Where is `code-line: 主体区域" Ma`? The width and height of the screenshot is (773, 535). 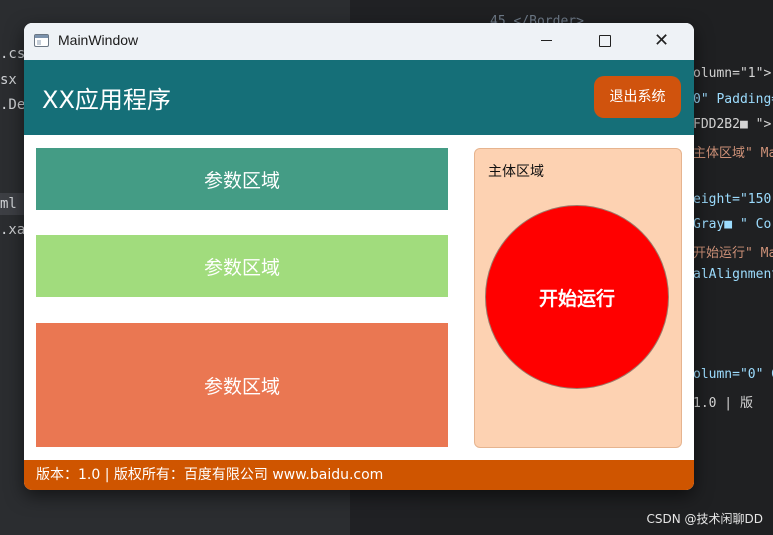 code-line: 主体区域" Ma is located at coordinates (733, 153).